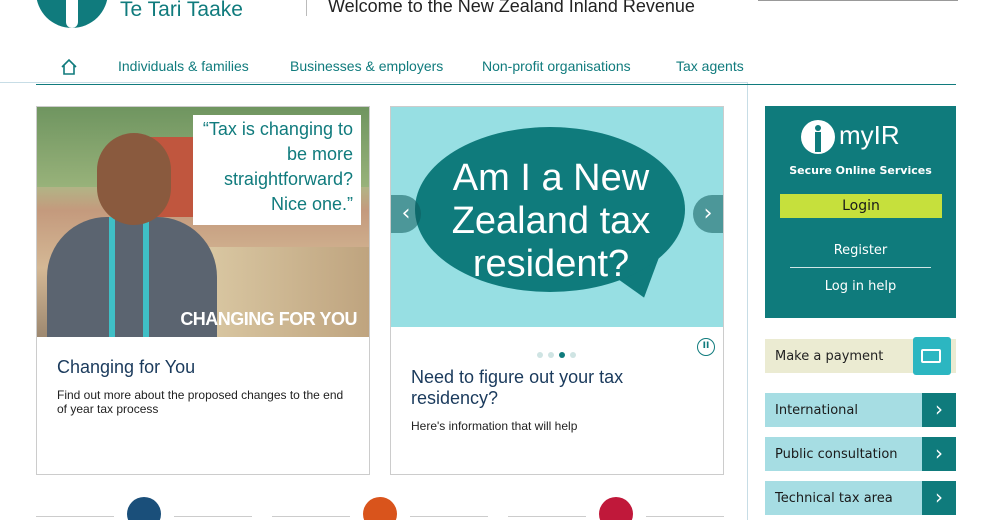  I want to click on carousel-dots, so click(559, 352).